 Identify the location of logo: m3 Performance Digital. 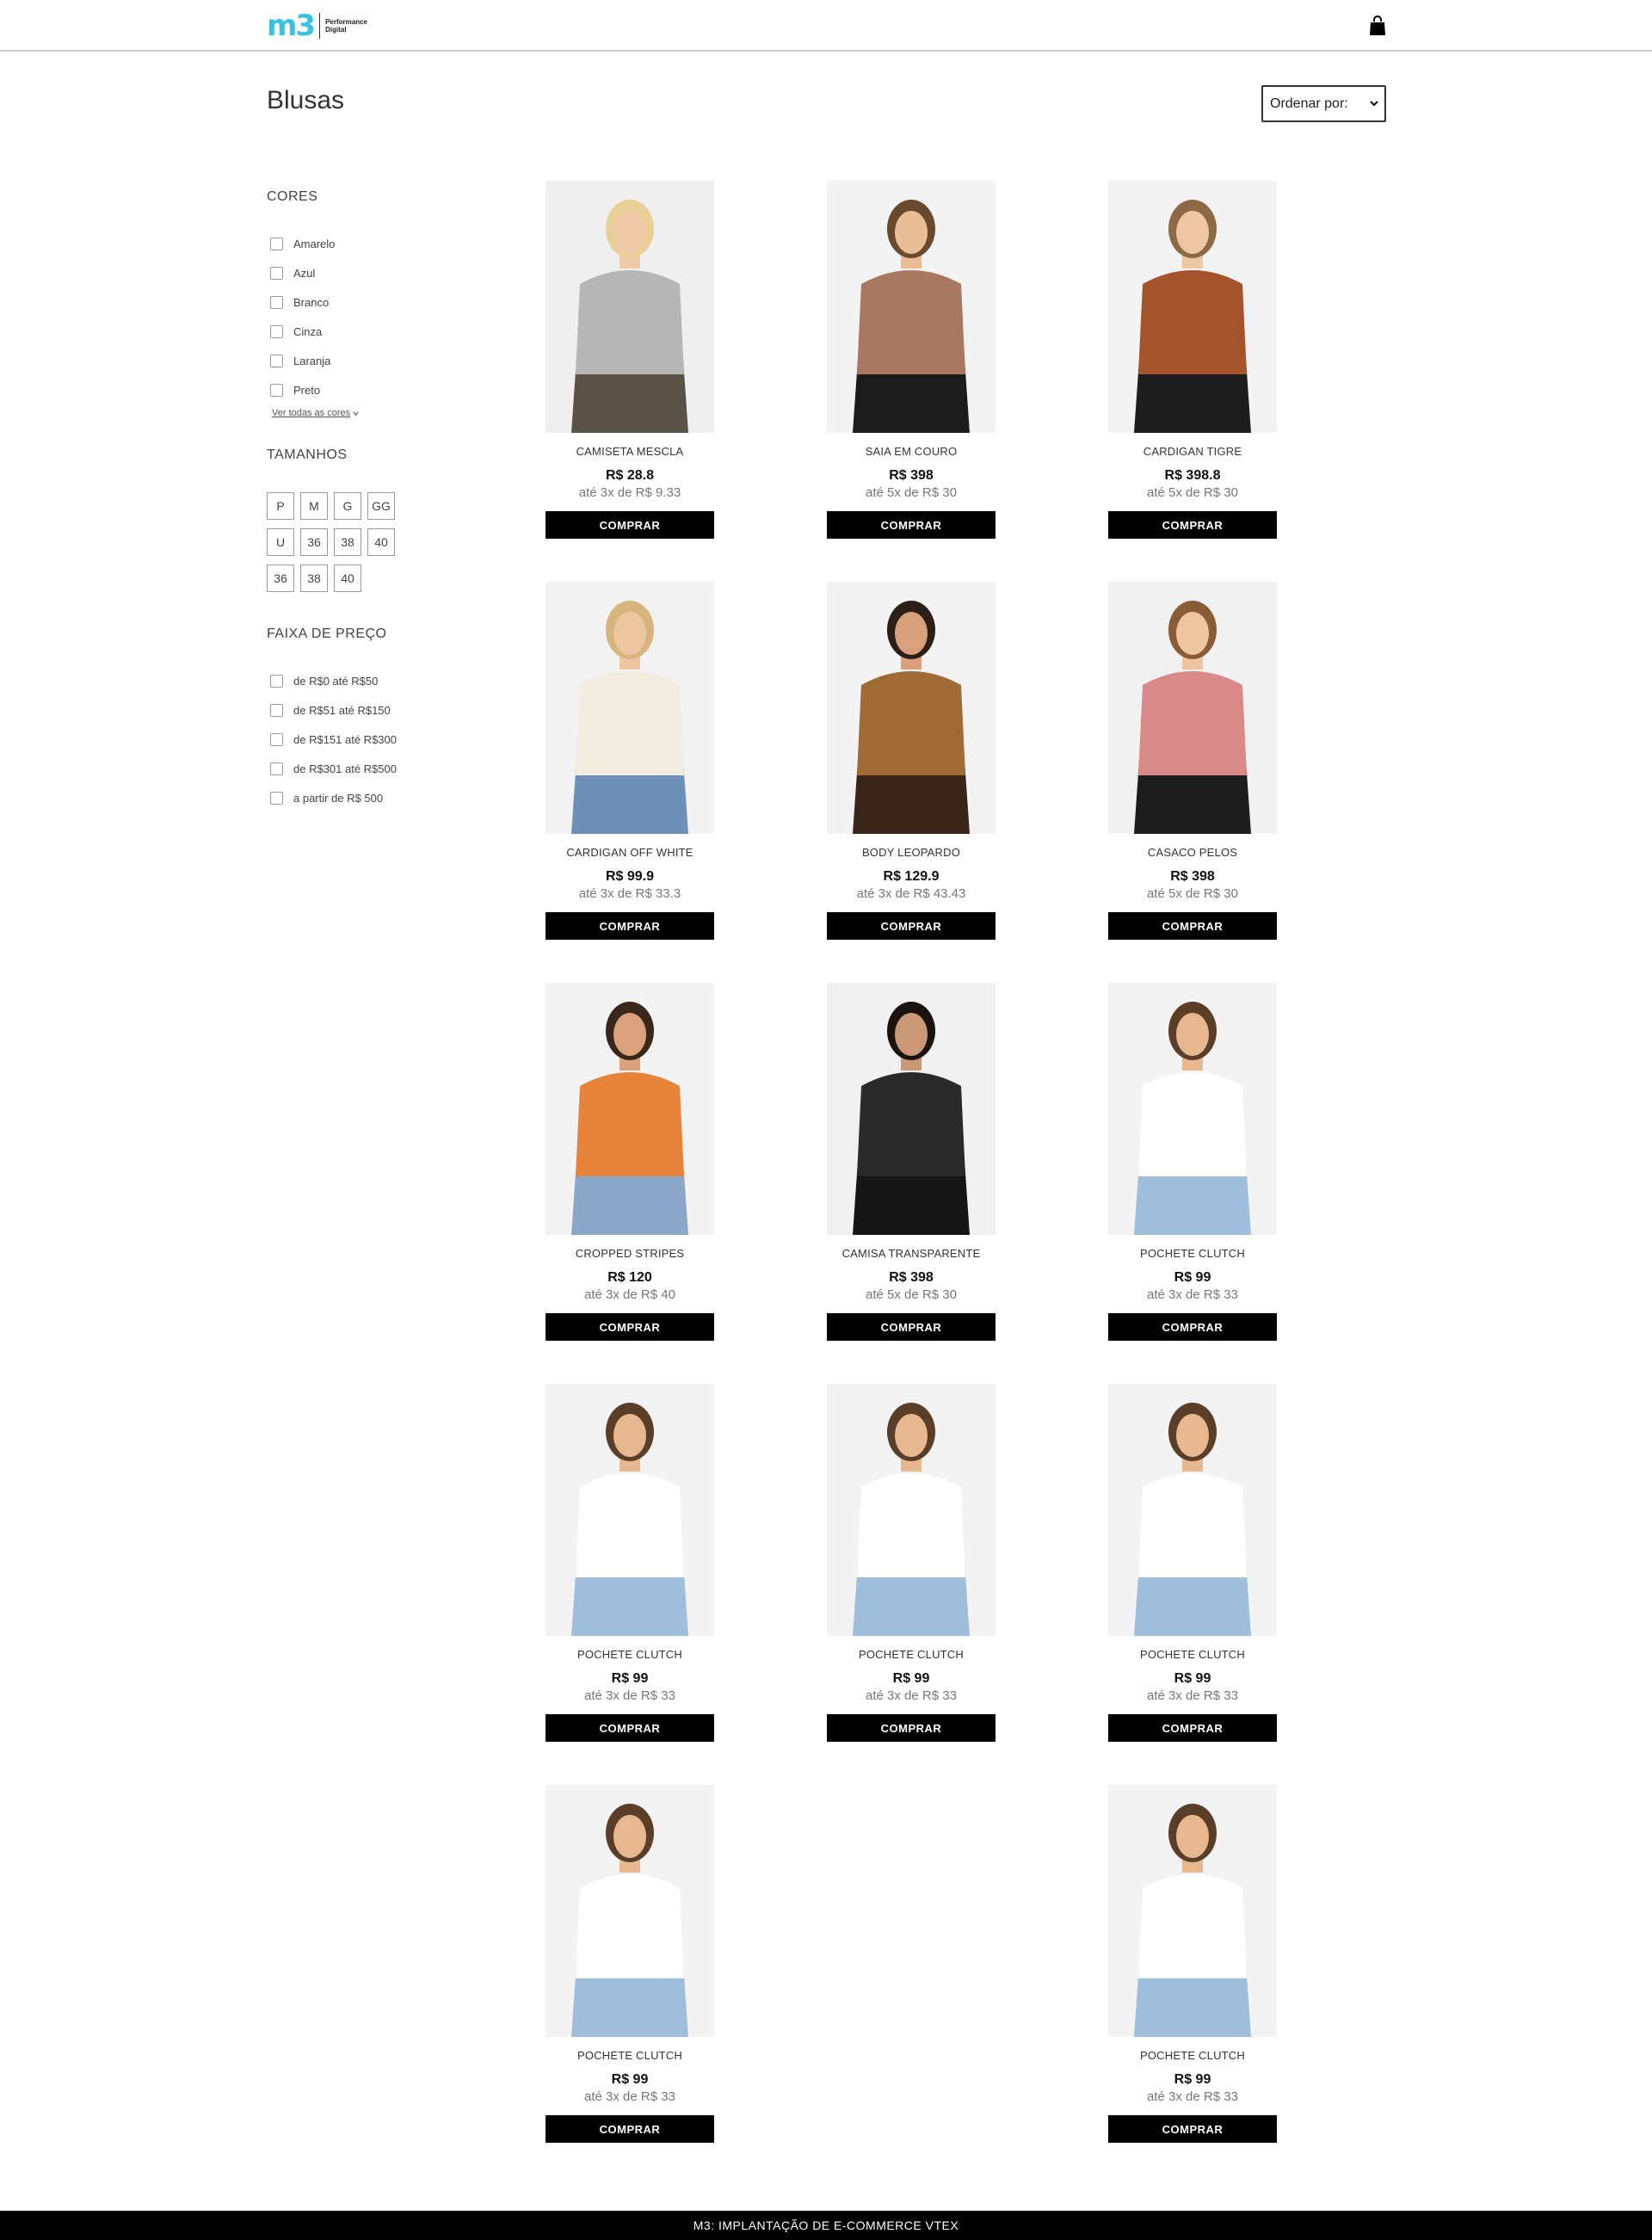
(317, 25).